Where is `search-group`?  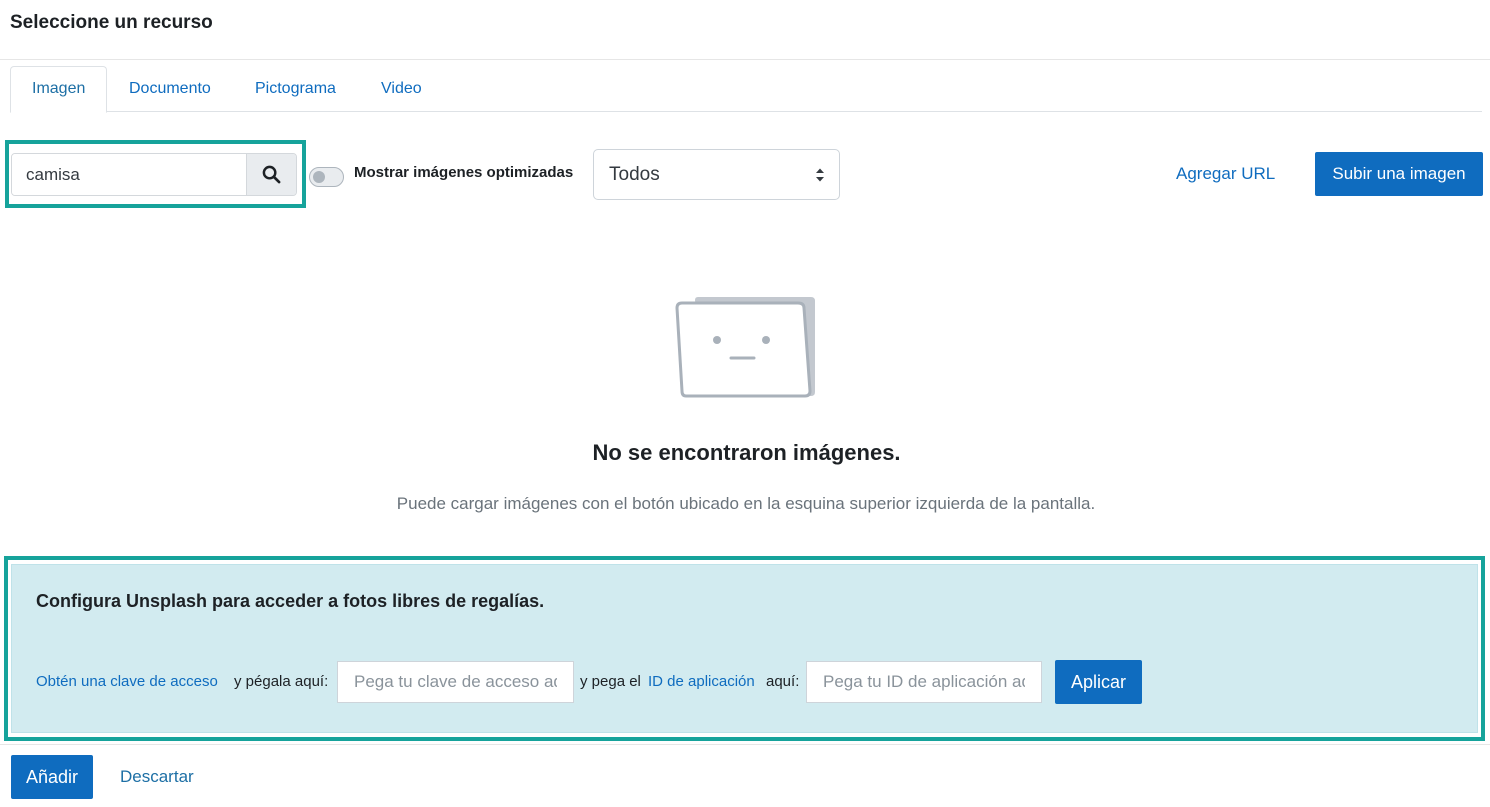 search-group is located at coordinates (154, 174).